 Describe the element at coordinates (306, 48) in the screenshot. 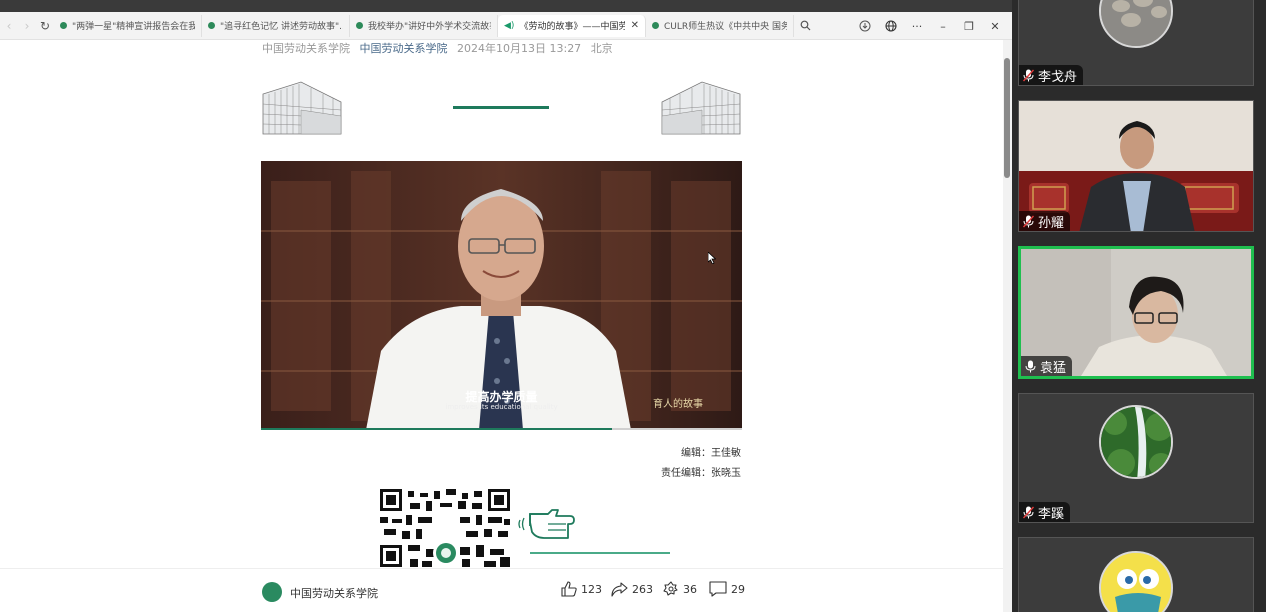

I see `meta-org: 中国劳动关系学院` at that location.